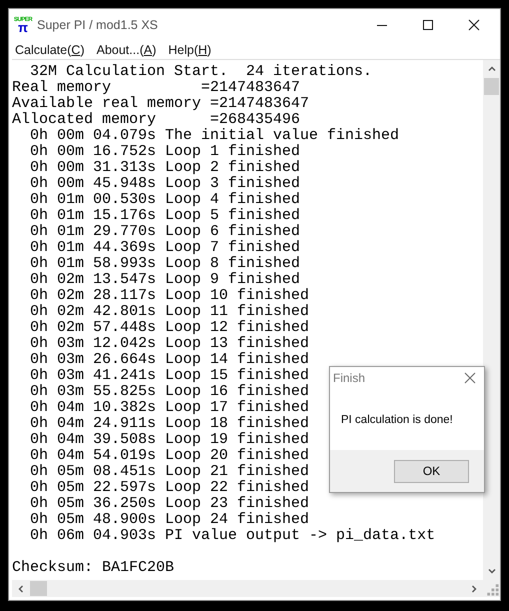 The image size is (509, 611). What do you see at coordinates (169, 488) in the screenshot?
I see `output-line: 0h 05m 22.597s Loop 22 finished` at bounding box center [169, 488].